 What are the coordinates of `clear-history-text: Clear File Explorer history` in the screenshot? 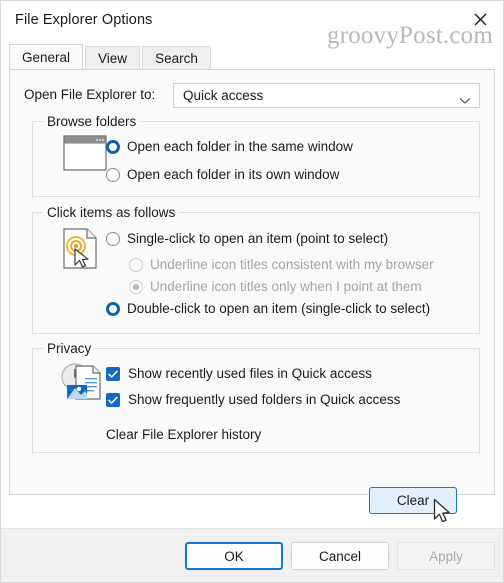 It's located at (184, 434).